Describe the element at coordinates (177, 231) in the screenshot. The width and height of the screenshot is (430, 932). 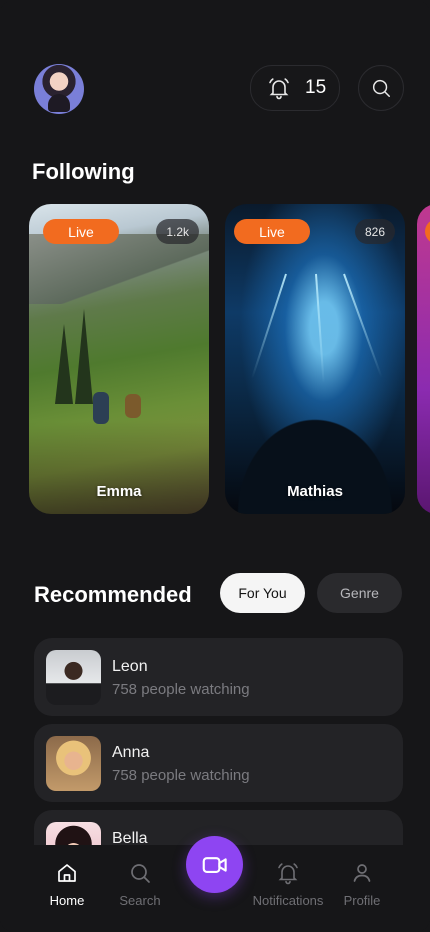
I see `viewer-count: 1.2k` at that location.